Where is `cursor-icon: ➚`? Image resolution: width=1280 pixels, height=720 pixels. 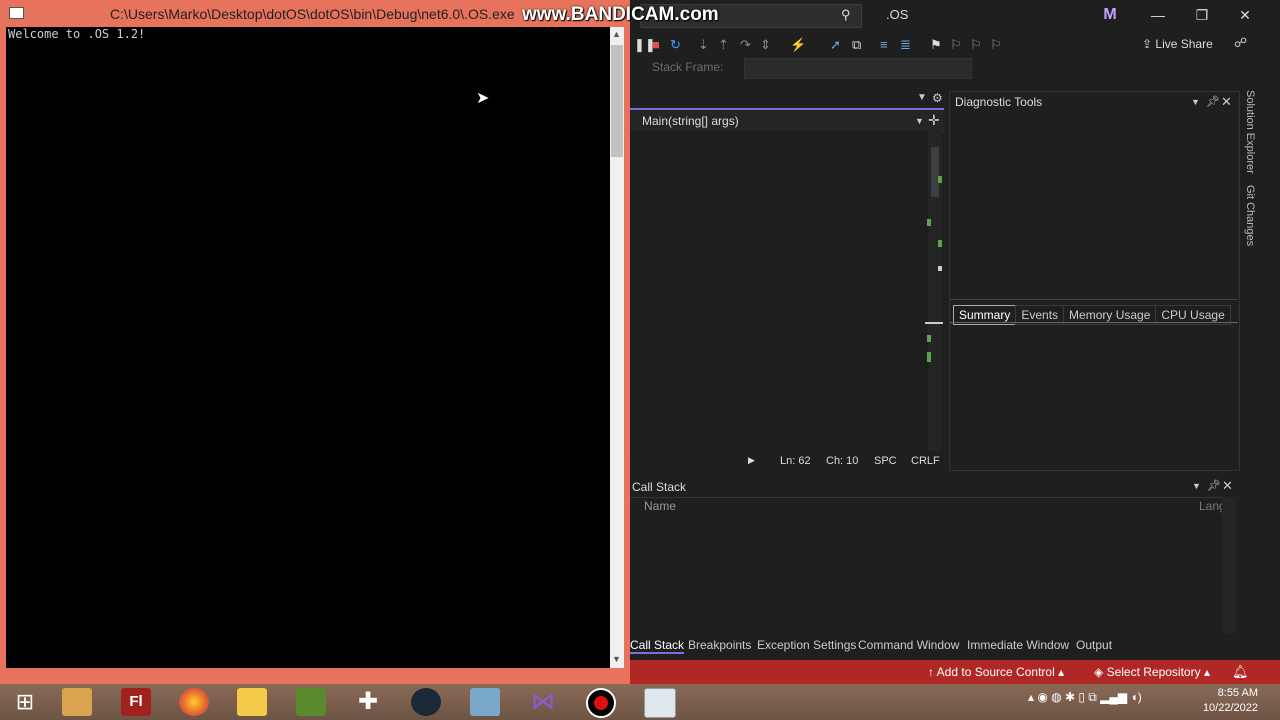
cursor-icon: ➚ is located at coordinates (835, 45).